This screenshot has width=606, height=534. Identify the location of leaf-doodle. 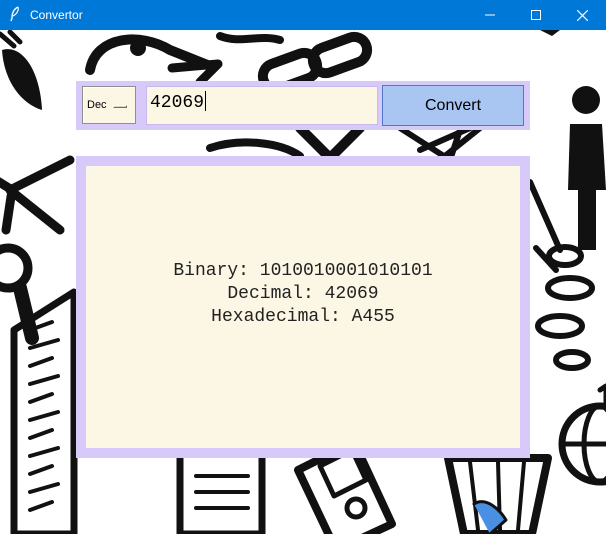
(21, 70).